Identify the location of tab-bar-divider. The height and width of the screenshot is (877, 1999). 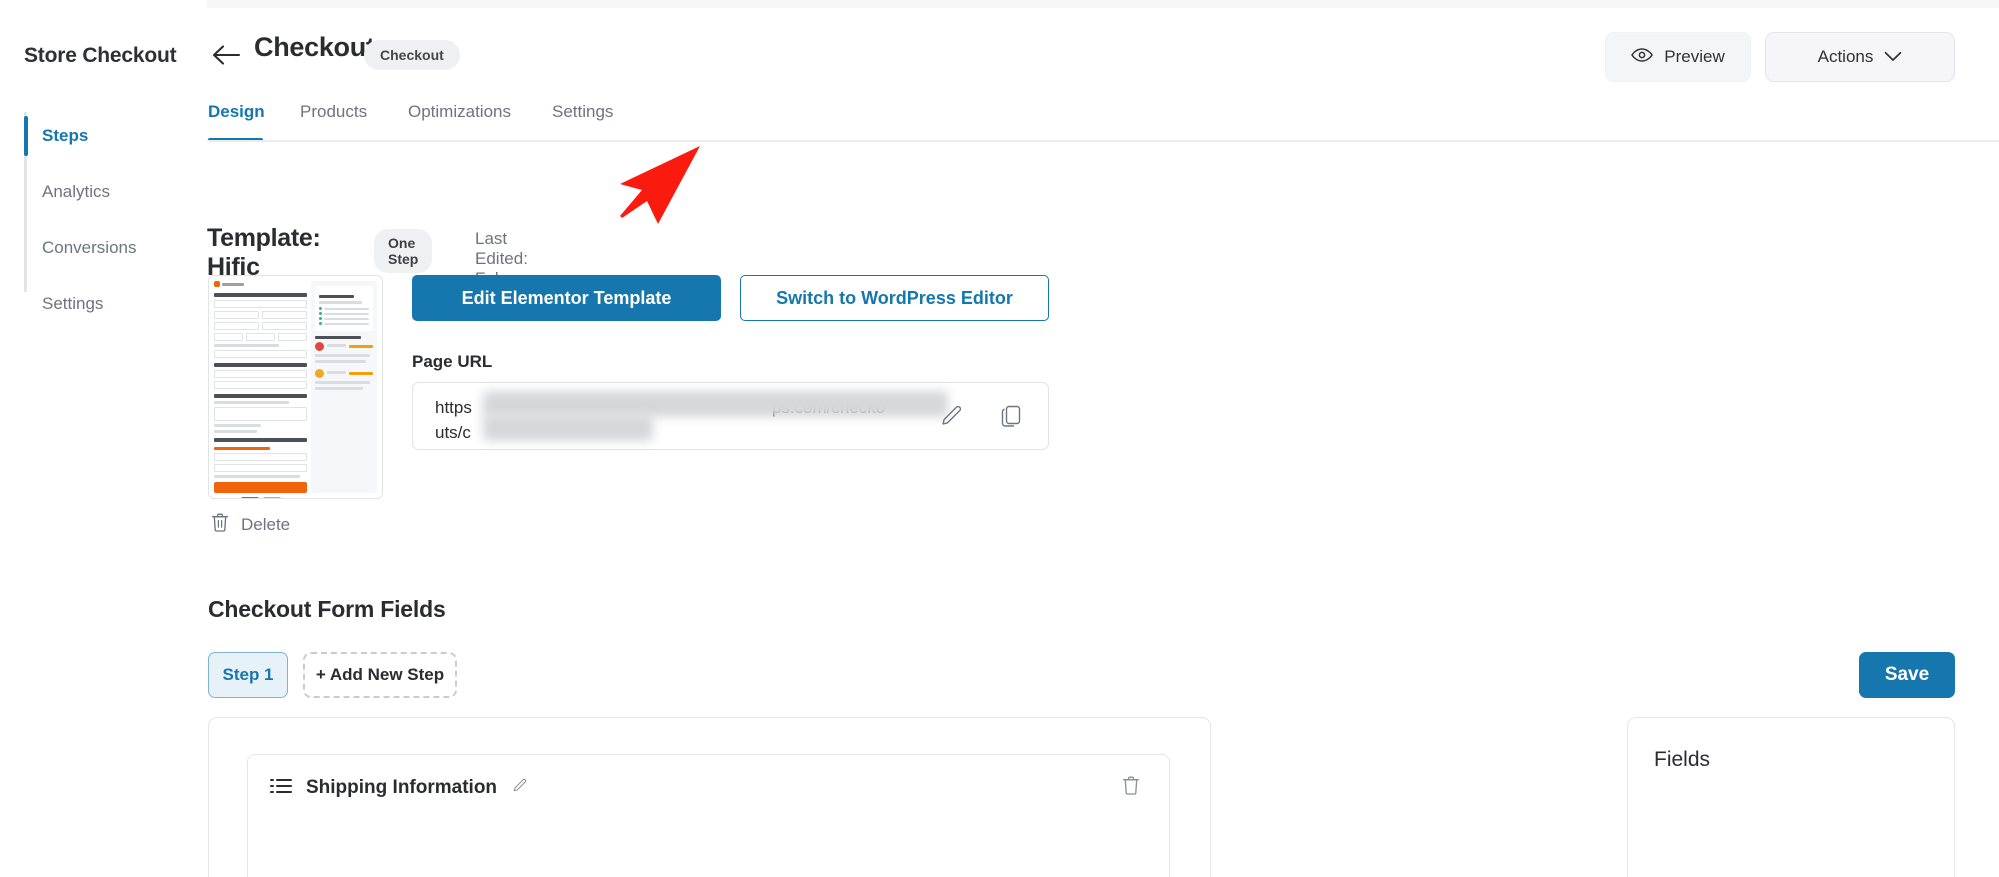
(1103, 141).